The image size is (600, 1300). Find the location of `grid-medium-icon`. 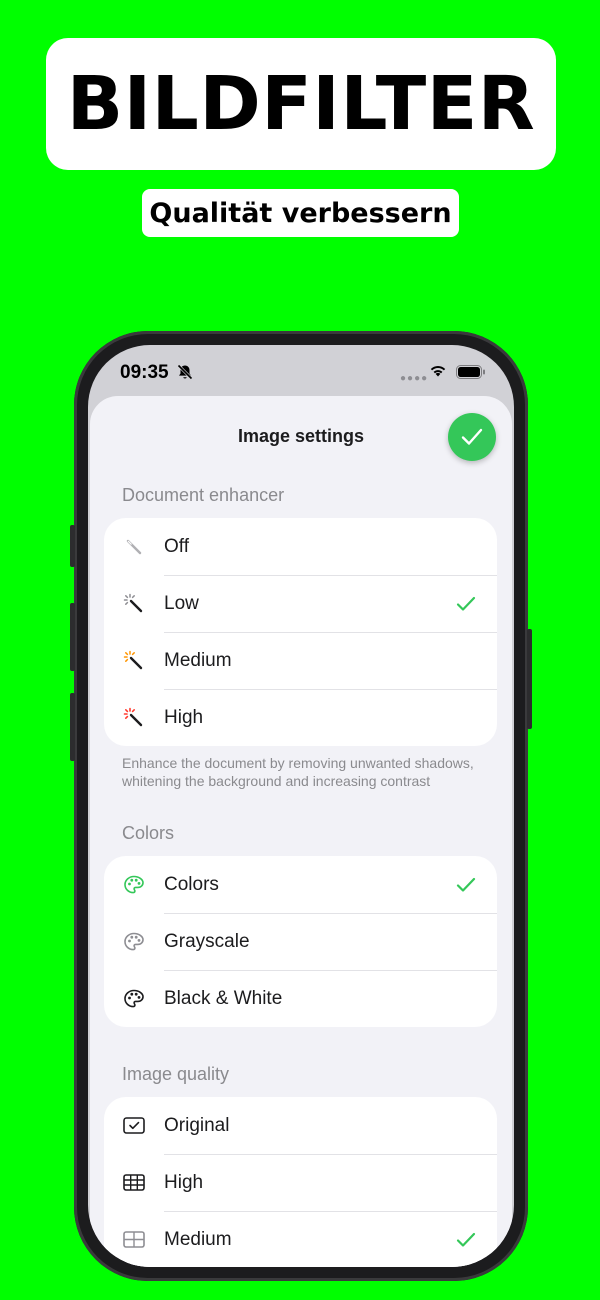

grid-medium-icon is located at coordinates (134, 1240).